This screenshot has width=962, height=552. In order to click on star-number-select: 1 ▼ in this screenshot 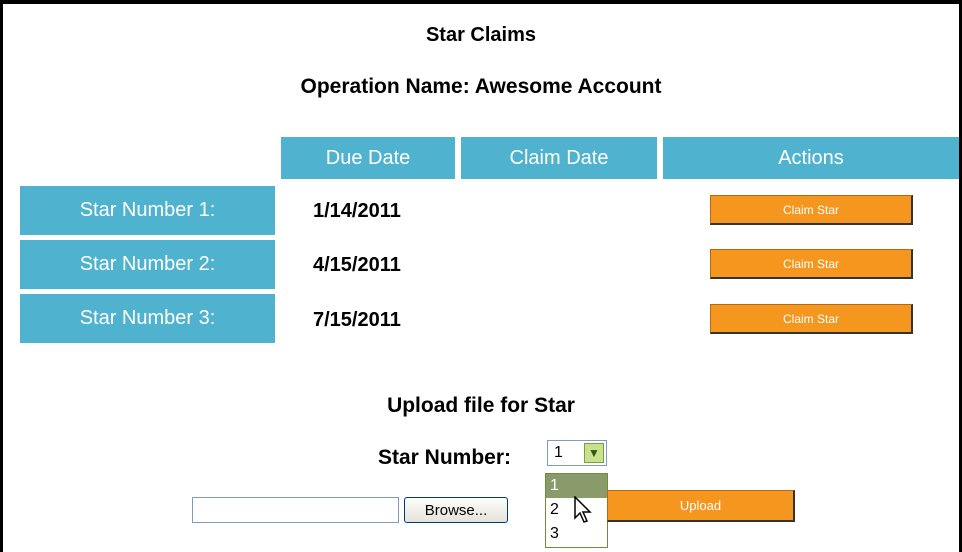, I will do `click(577, 453)`.